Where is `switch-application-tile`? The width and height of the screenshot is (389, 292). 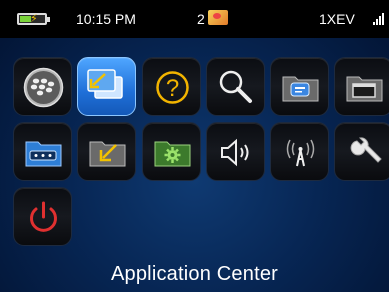
switch-application-tile is located at coordinates (106, 86).